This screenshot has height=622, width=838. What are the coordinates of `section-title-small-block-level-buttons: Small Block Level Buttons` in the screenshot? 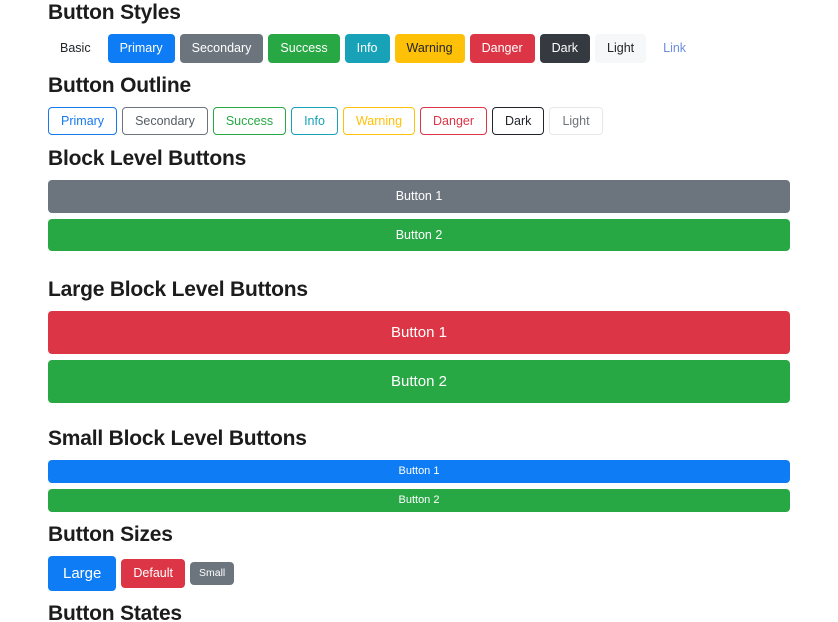 It's located at (177, 438).